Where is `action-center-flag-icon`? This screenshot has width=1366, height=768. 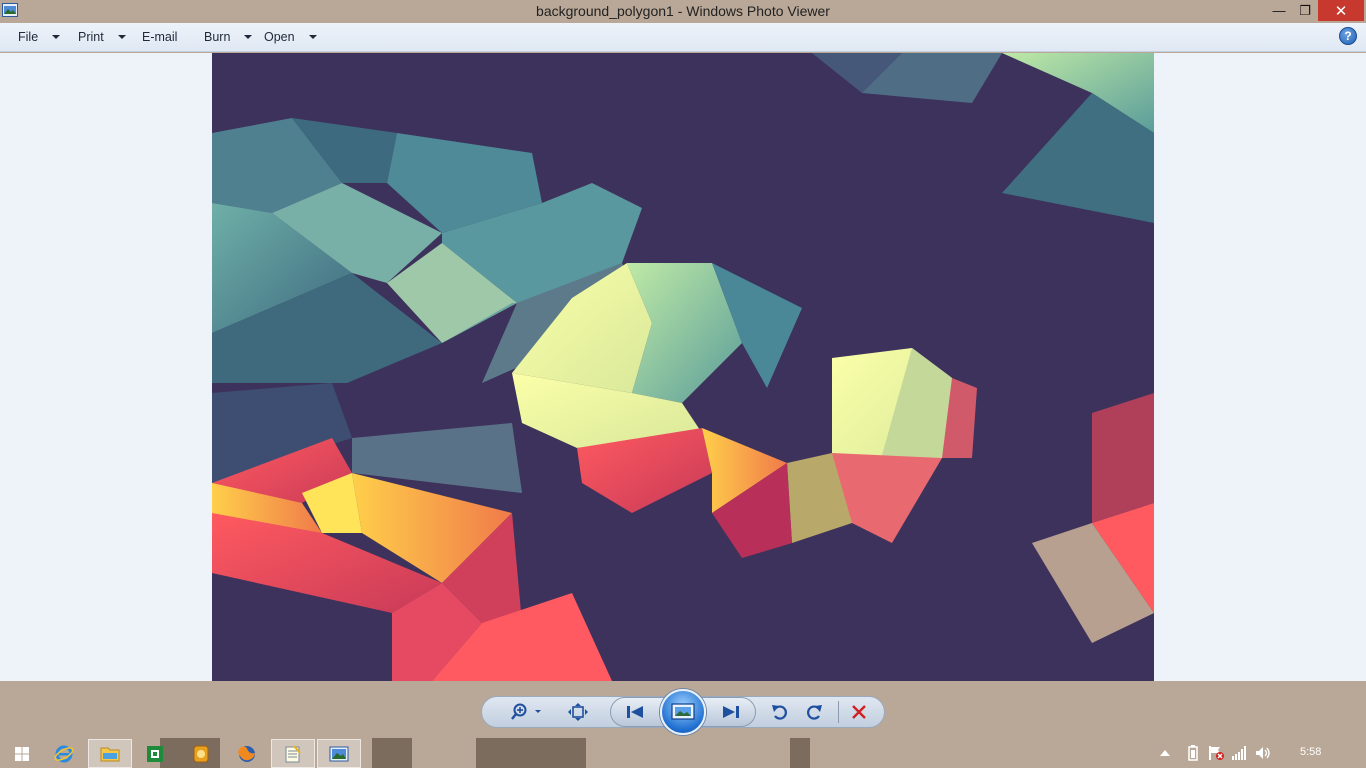
action-center-flag-icon is located at coordinates (1216, 753).